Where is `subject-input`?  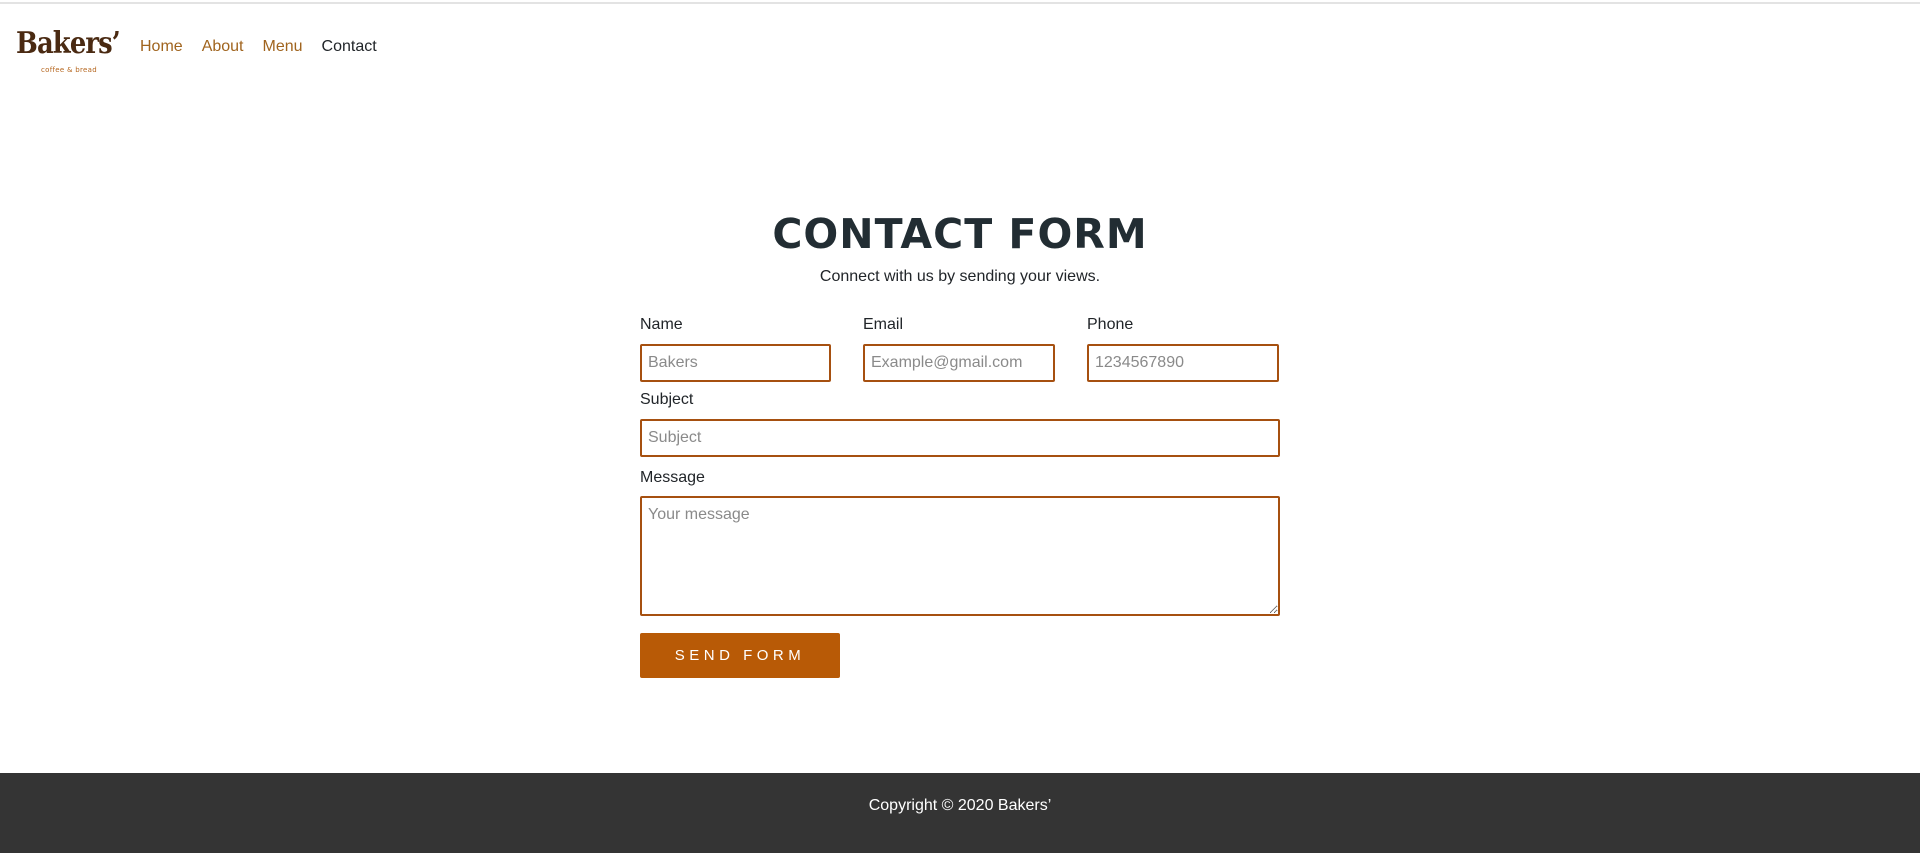
subject-input is located at coordinates (960, 438).